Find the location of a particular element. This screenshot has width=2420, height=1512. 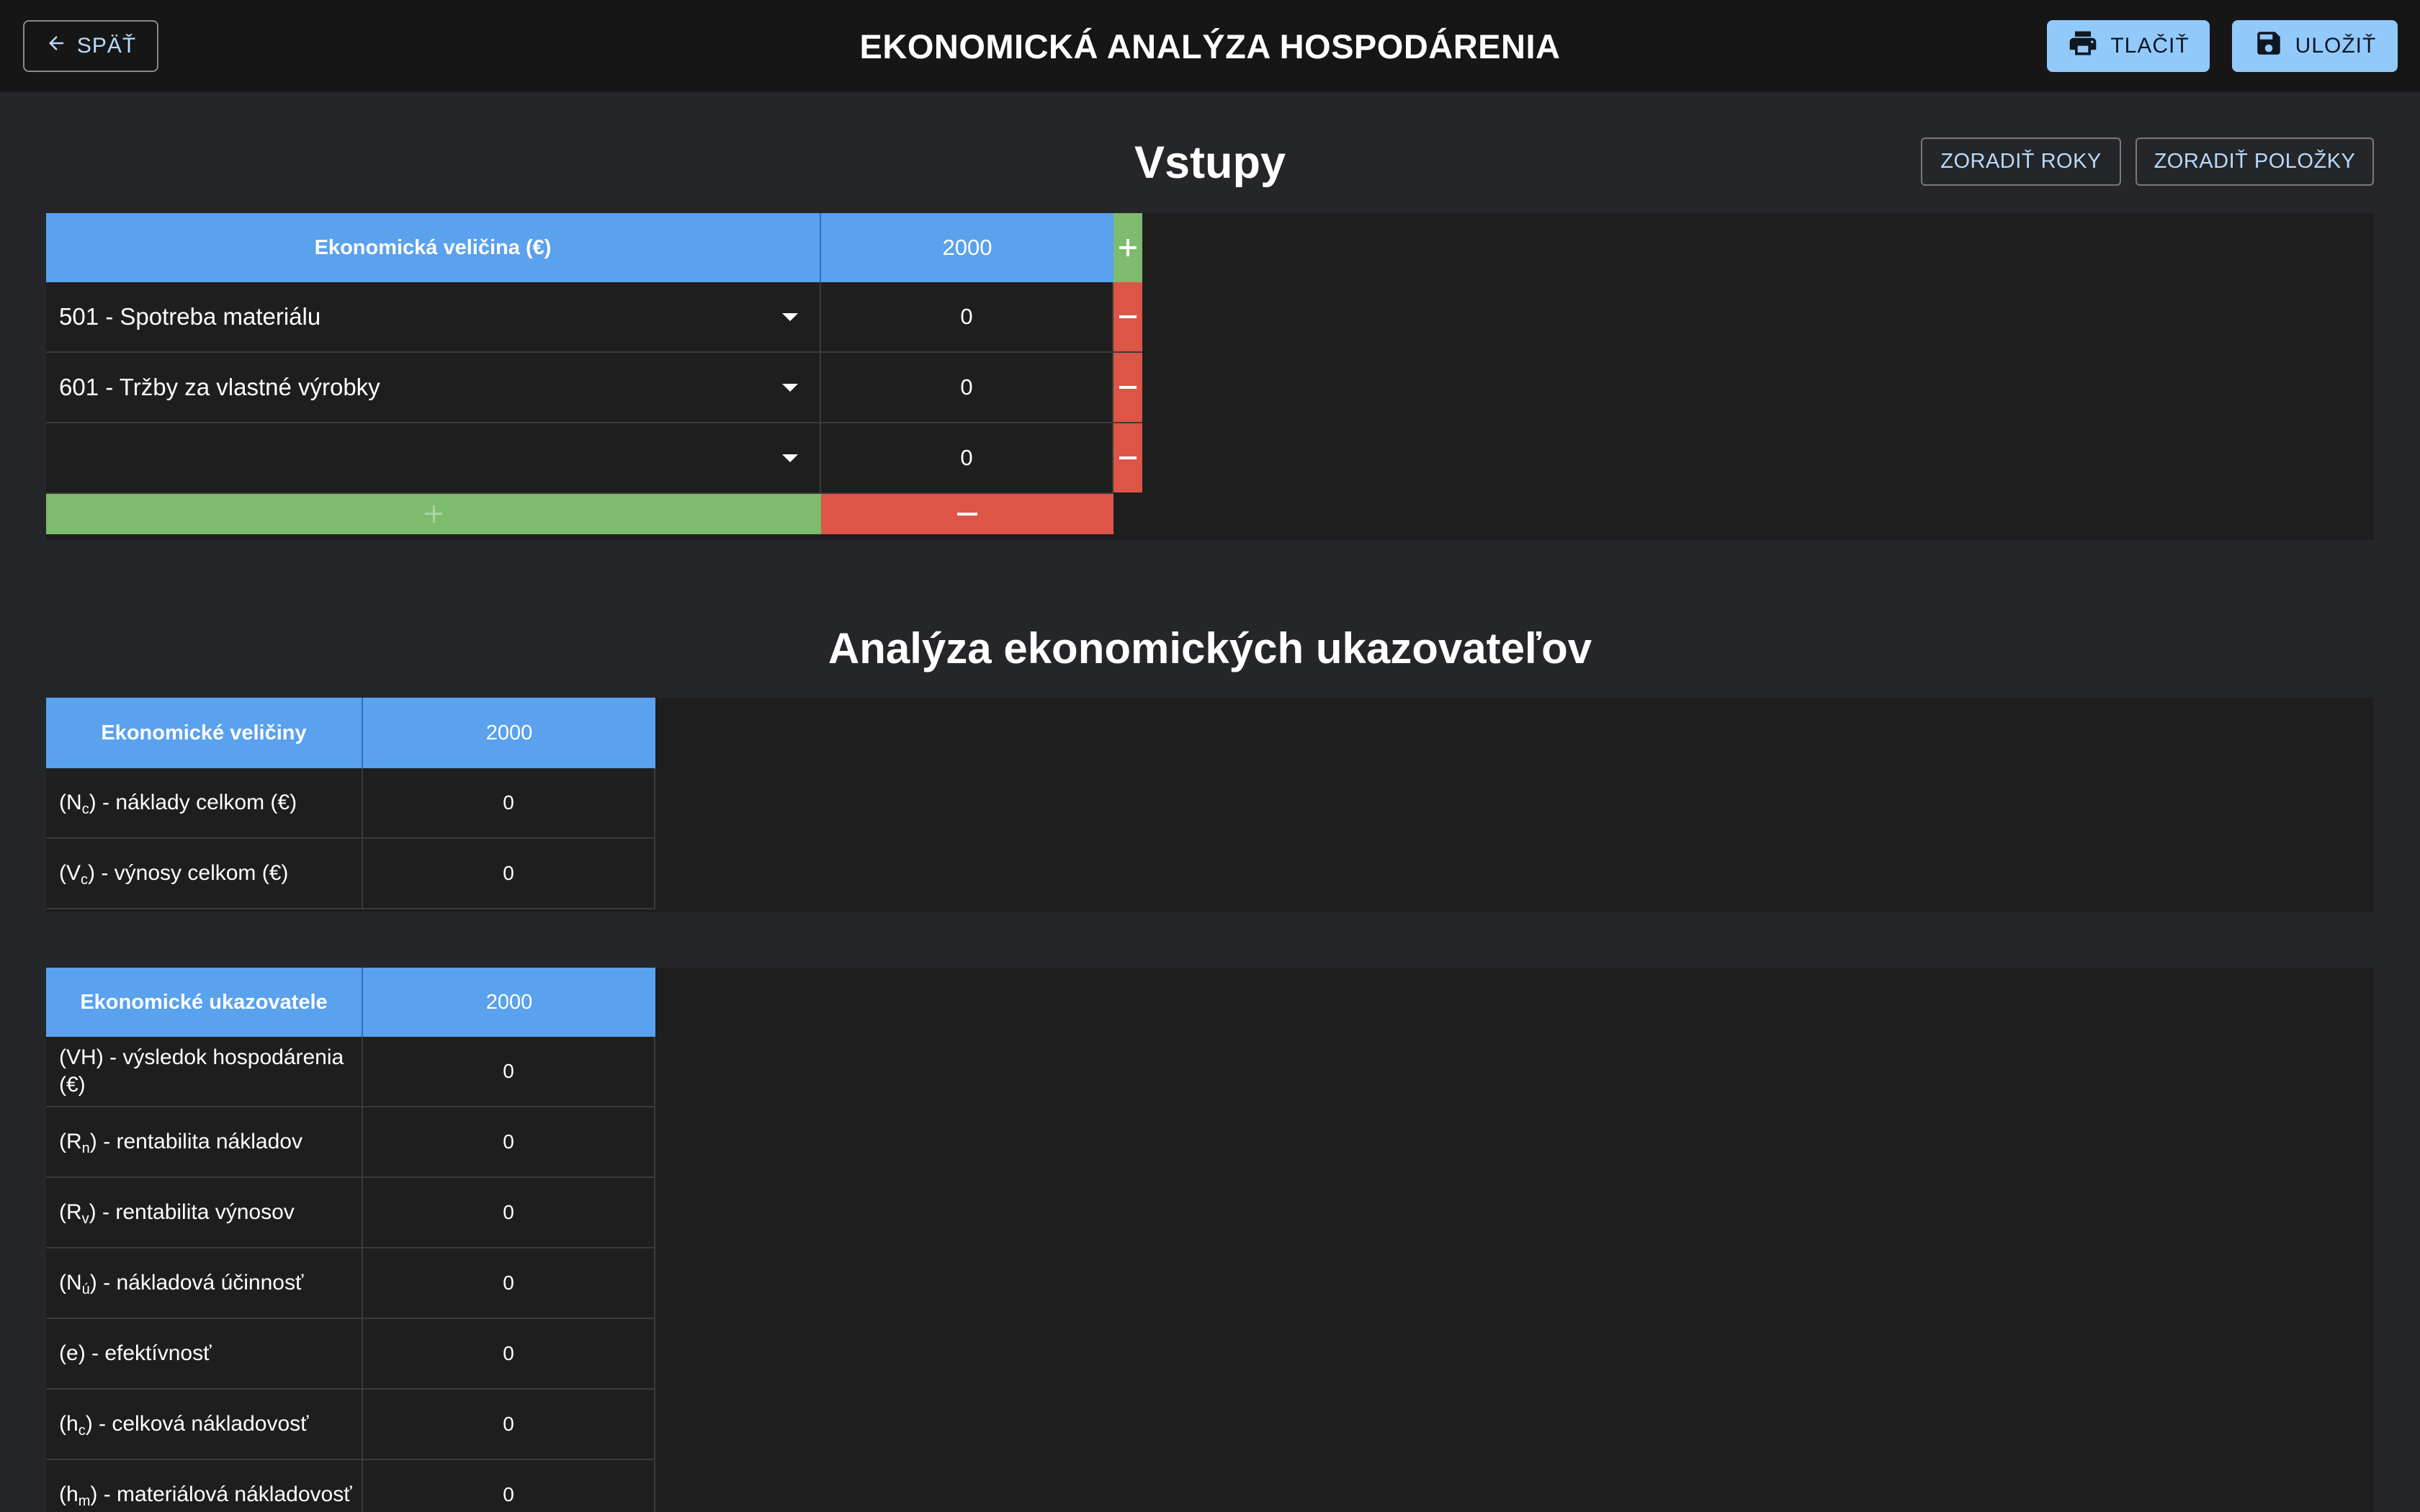

printer-icon is located at coordinates (2083, 46).